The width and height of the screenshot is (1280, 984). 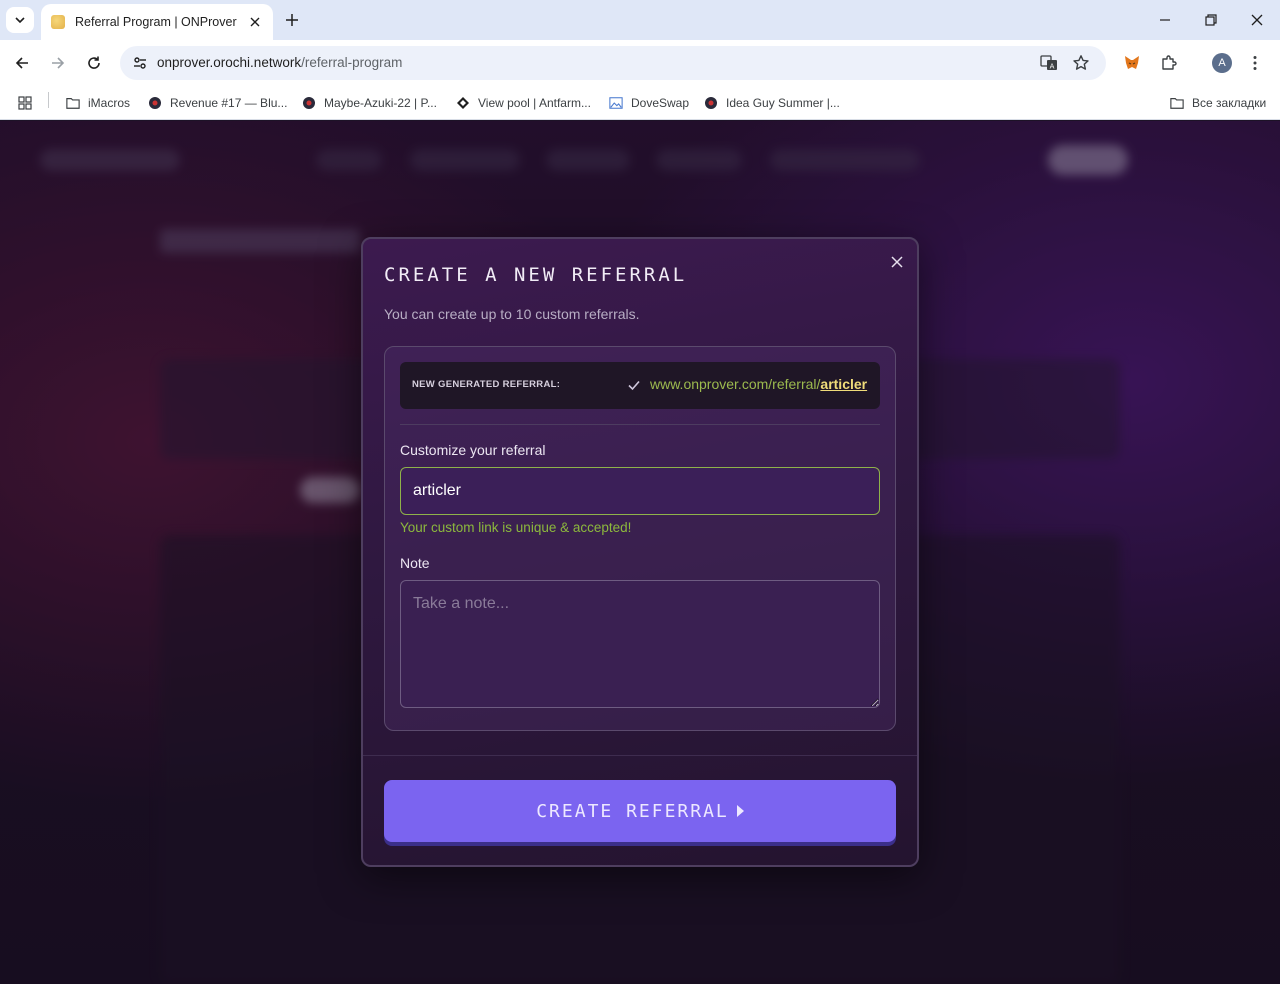 What do you see at coordinates (1052, 67) in the screenshot?
I see `svg-text: A` at bounding box center [1052, 67].